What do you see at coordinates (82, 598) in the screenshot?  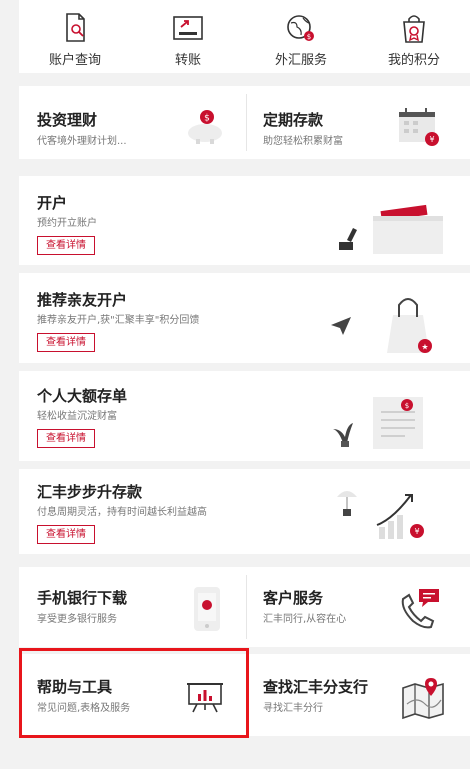 I see `mobile-app-title: 手机银行下载` at bounding box center [82, 598].